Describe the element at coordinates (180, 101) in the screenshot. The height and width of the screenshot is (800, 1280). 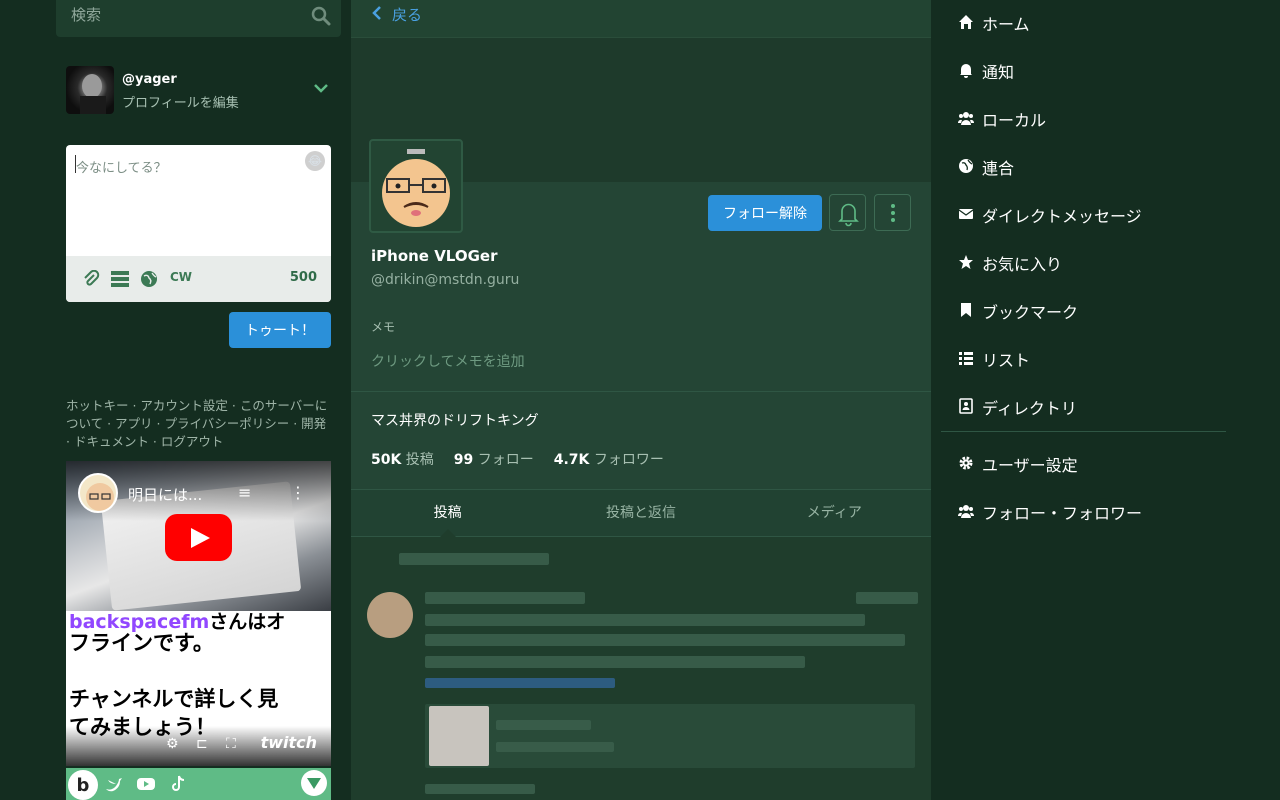
I see `edit-profile-link: プロフィールを編集` at that location.